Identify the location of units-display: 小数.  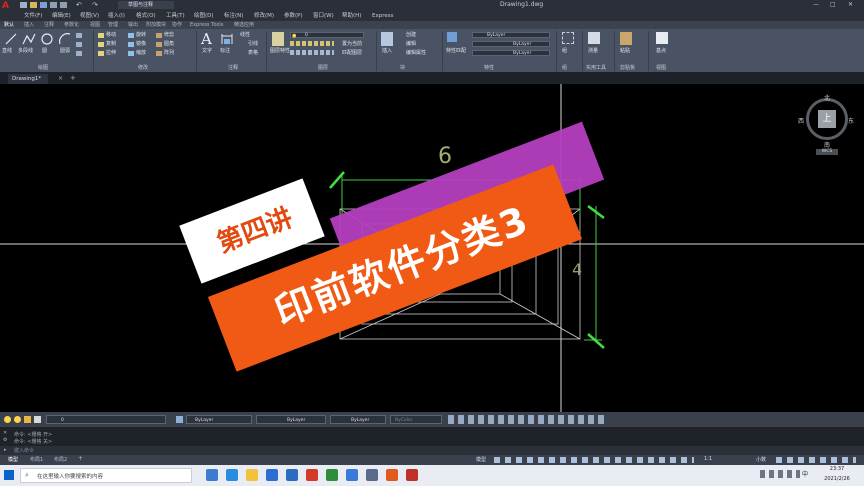
(761, 459).